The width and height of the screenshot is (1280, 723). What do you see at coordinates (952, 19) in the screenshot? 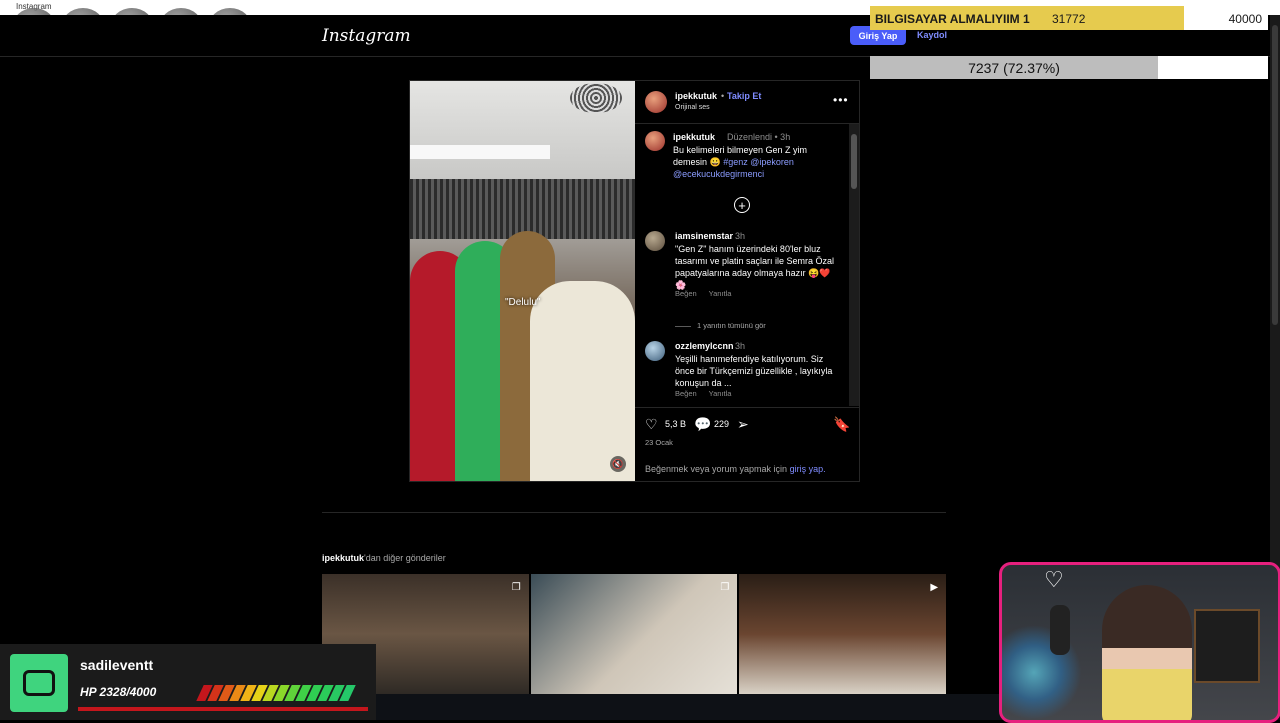
I see `donation-goal-name: BILGISAYAR ALMALIYIIM 1` at bounding box center [952, 19].